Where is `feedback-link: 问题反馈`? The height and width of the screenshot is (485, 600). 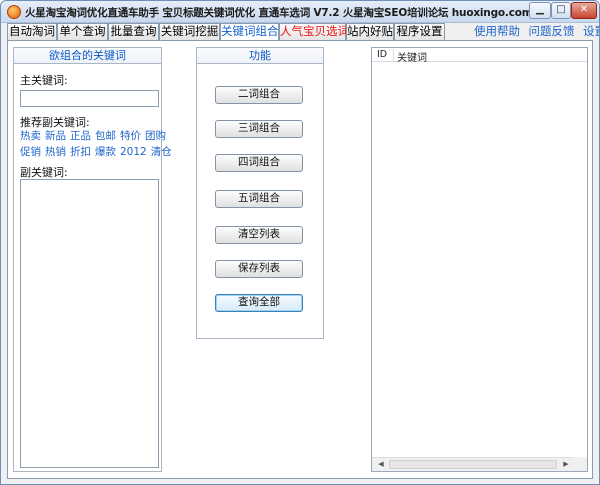 feedback-link: 问题反馈 is located at coordinates (552, 31).